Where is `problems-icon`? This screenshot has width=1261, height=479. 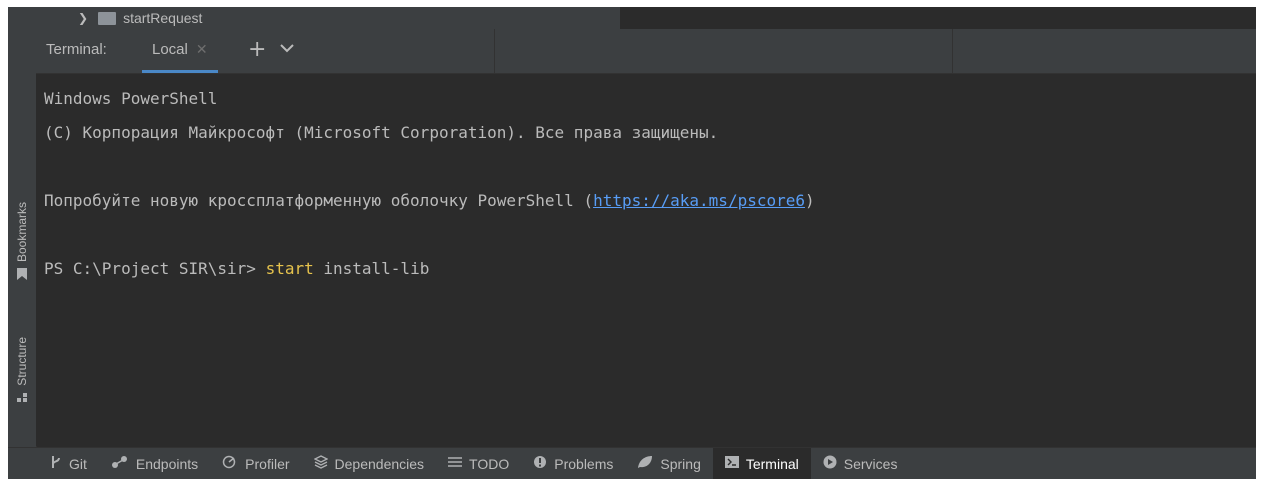 problems-icon is located at coordinates (540, 463).